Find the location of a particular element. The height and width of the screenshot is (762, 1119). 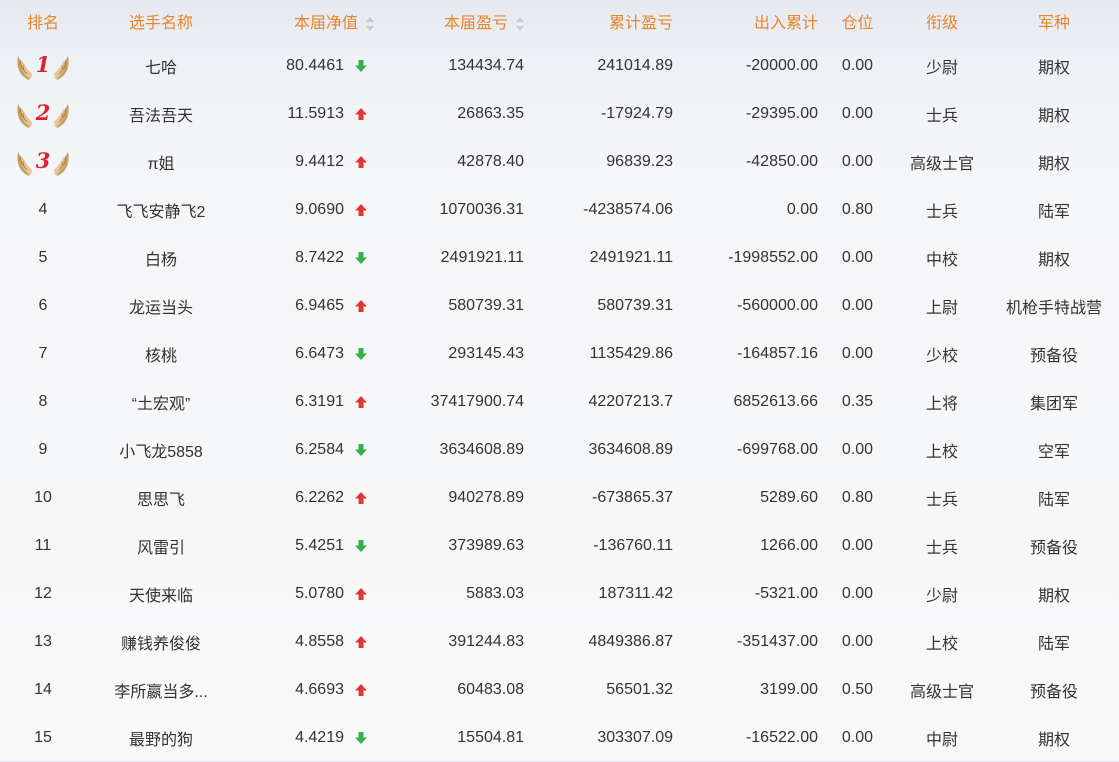

header-net-sortable: 本届净值 is located at coordinates (306, 21).